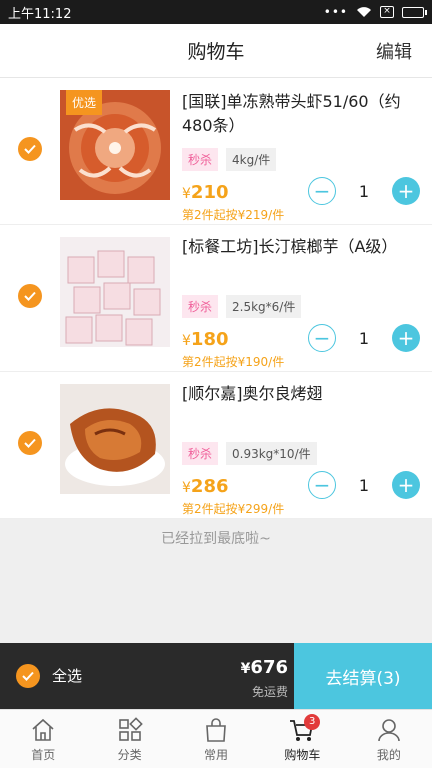 The height and width of the screenshot is (768, 432). Describe the element at coordinates (264, 306) in the screenshot. I see `spec-badge: 2.5kg*6/件` at that location.